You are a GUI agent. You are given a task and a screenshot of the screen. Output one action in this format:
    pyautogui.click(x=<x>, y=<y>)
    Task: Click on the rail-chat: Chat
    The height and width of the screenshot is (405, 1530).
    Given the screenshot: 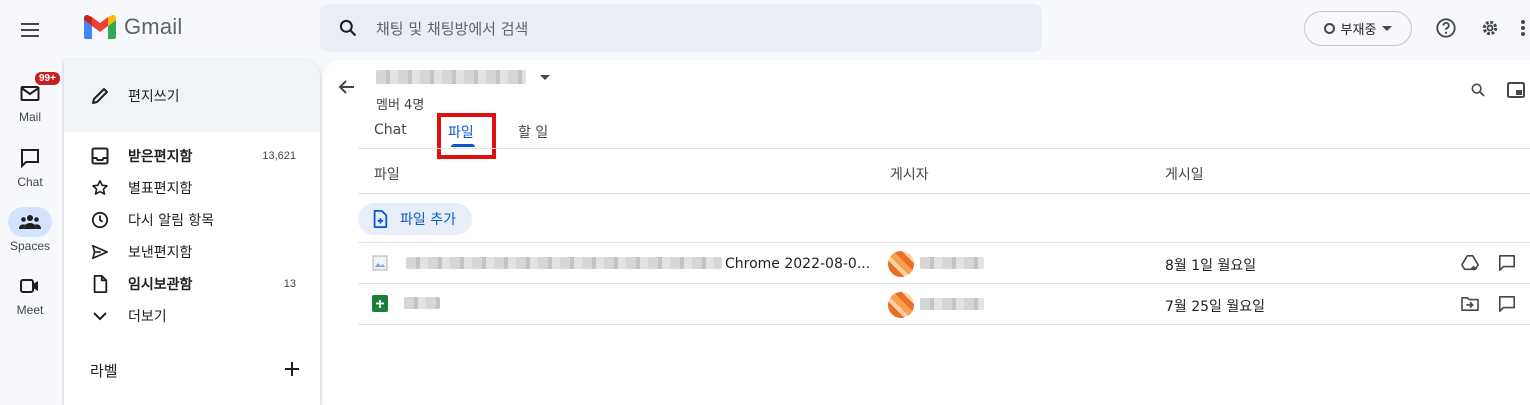 What is the action you would take?
    pyautogui.click(x=30, y=166)
    